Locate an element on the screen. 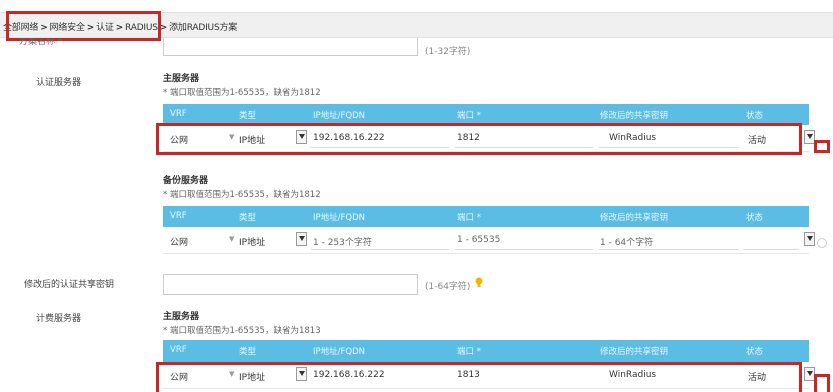 This screenshot has height=392, width=833. auth-backup-title: 备份服务器 is located at coordinates (186, 181).